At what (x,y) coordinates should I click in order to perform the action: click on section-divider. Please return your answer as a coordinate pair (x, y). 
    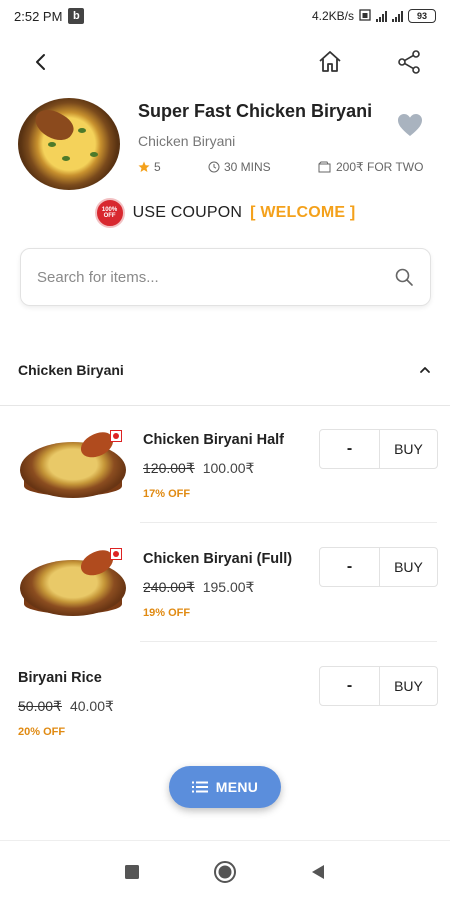
    Looking at the image, I should click on (225, 405).